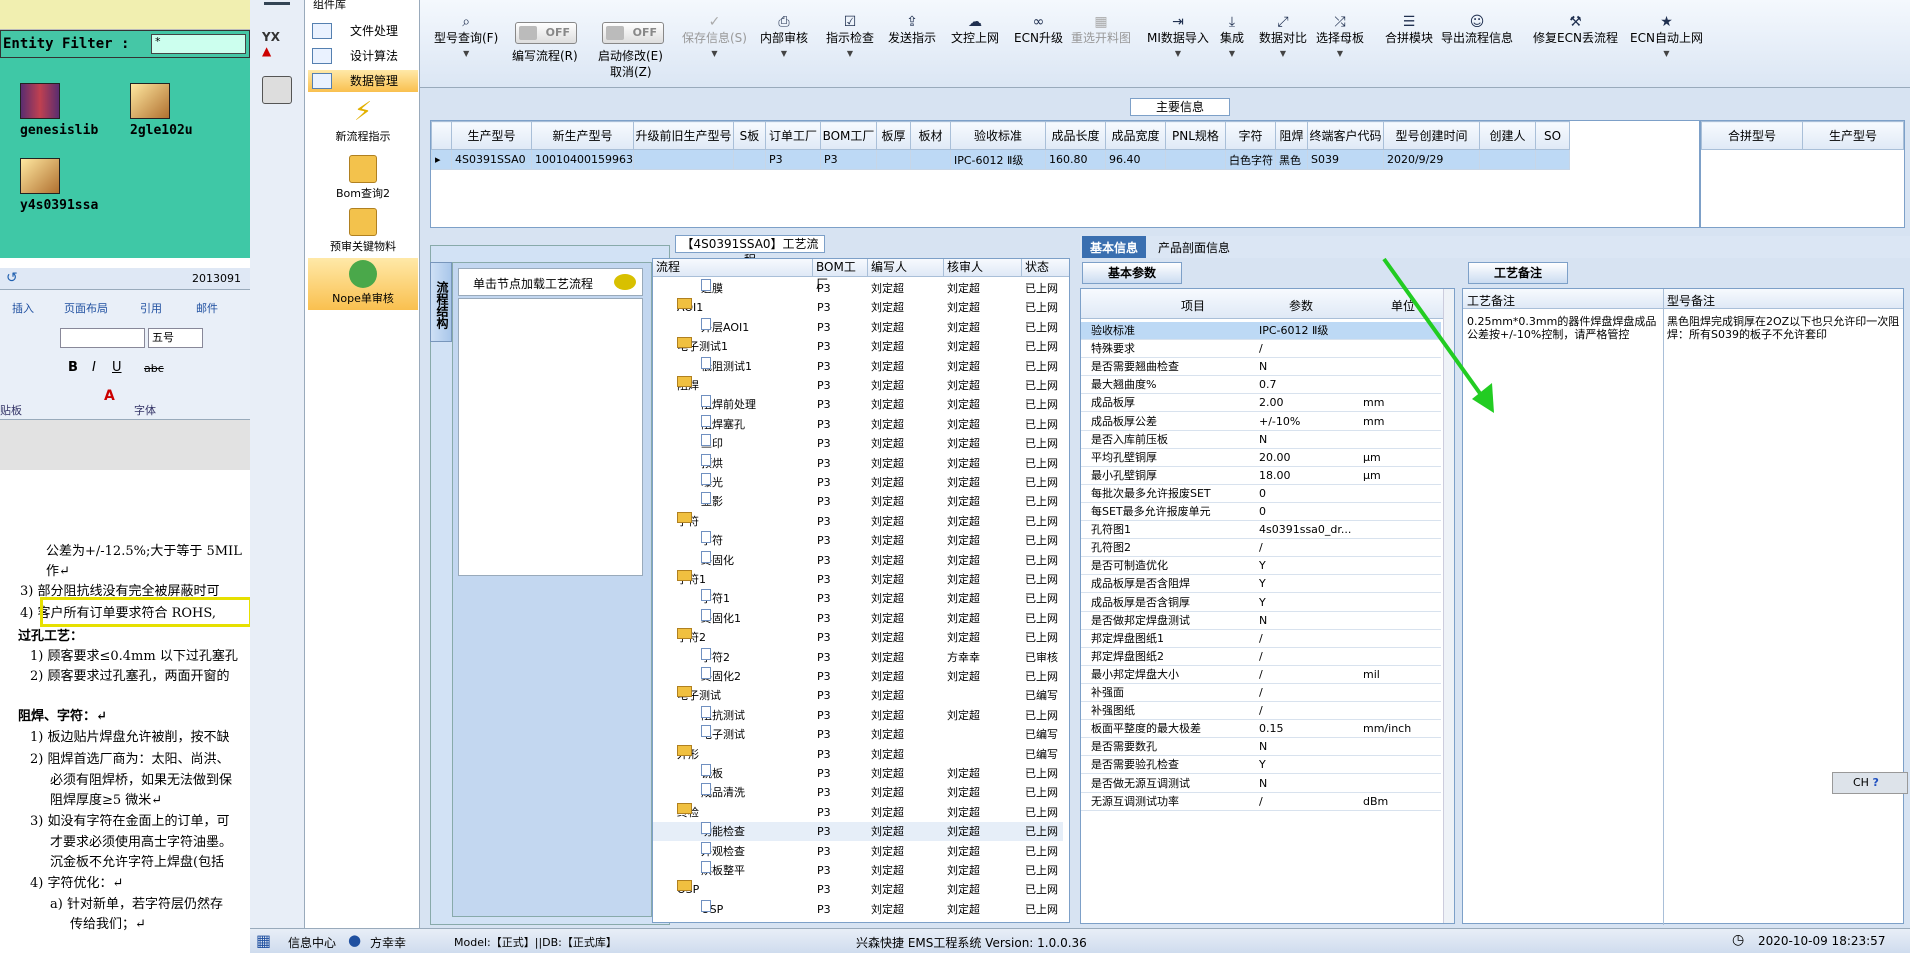 The image size is (1910, 953). I want to click on basic-row: 邦定焊盘图纸2 /, so click(1261, 657).